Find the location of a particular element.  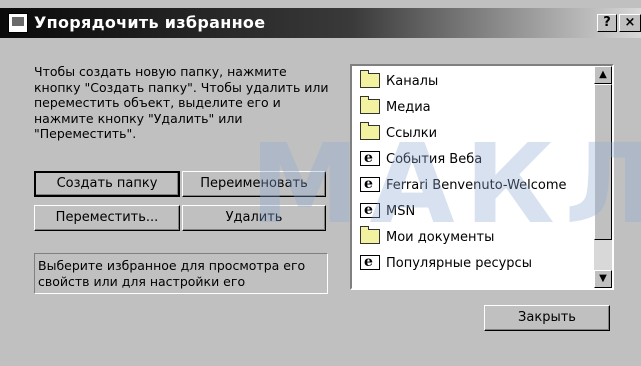

list-item: Медиа is located at coordinates (395, 107).